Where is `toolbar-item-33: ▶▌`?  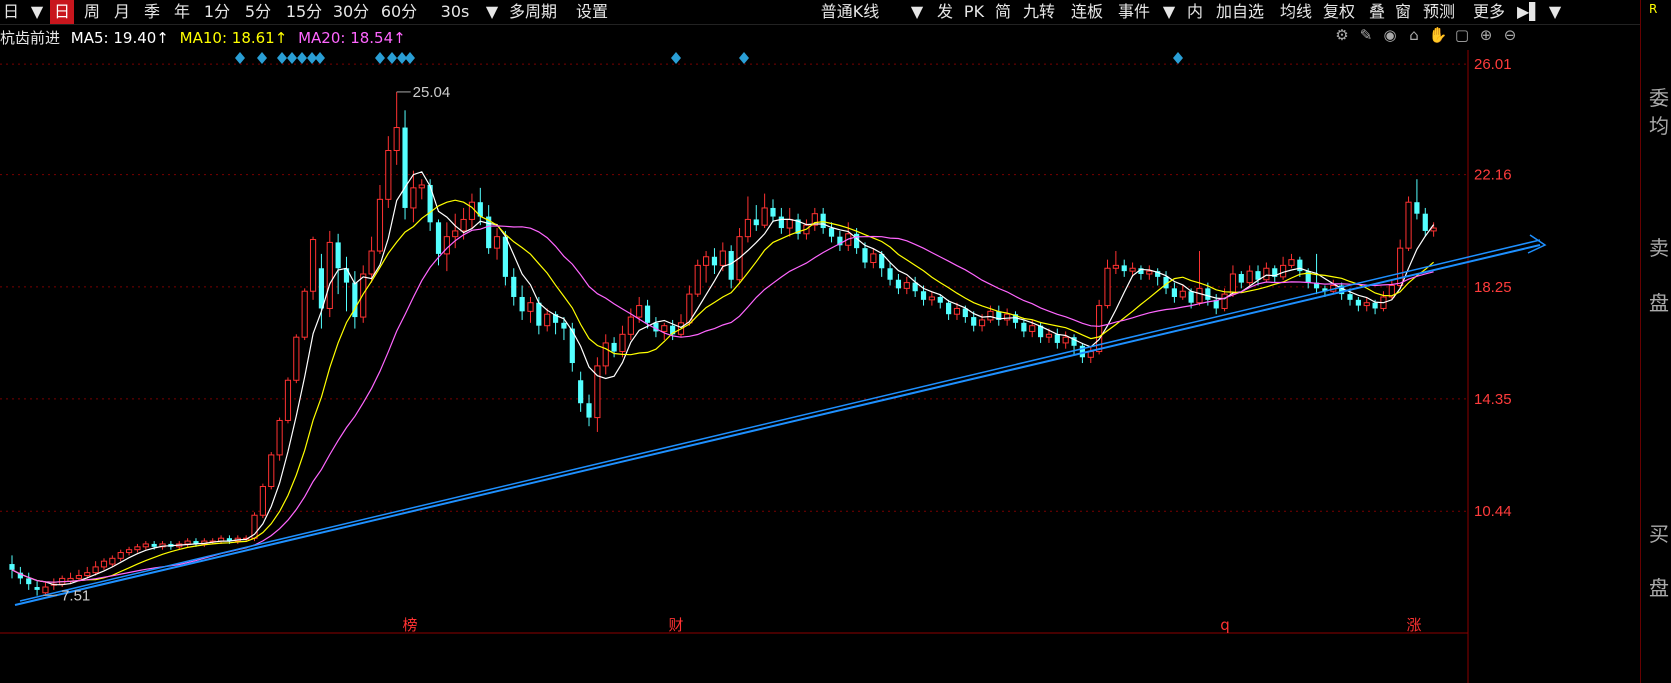 toolbar-item-33: ▶▌ is located at coordinates (1529, 12).